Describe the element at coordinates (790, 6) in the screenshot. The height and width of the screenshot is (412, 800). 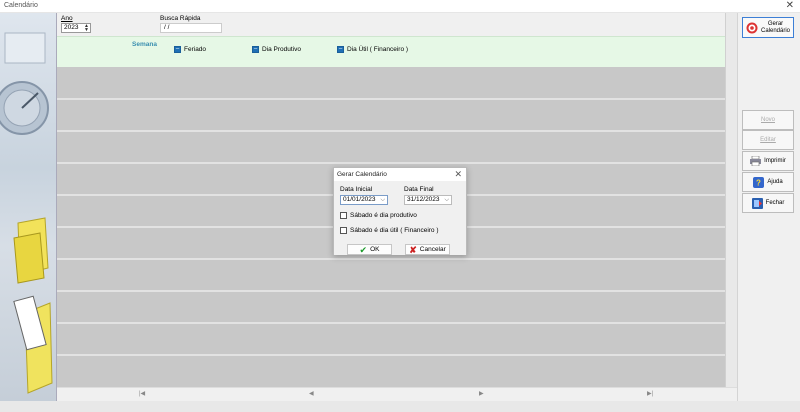
I see `window-close-button: ✕` at that location.